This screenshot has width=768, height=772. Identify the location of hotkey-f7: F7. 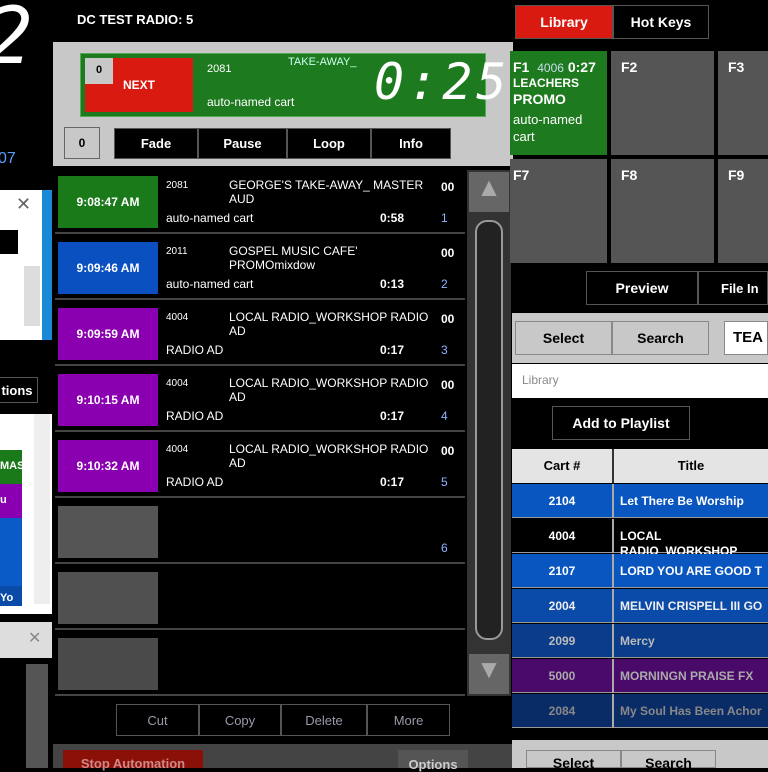
(558, 211).